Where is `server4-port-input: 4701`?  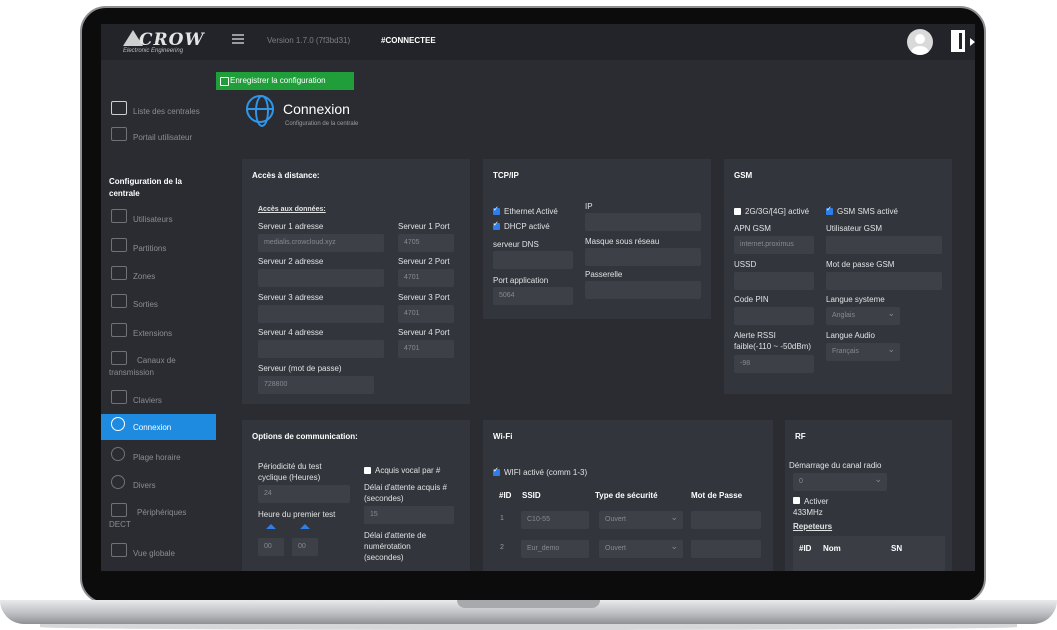
server4-port-input: 4701 is located at coordinates (426, 349).